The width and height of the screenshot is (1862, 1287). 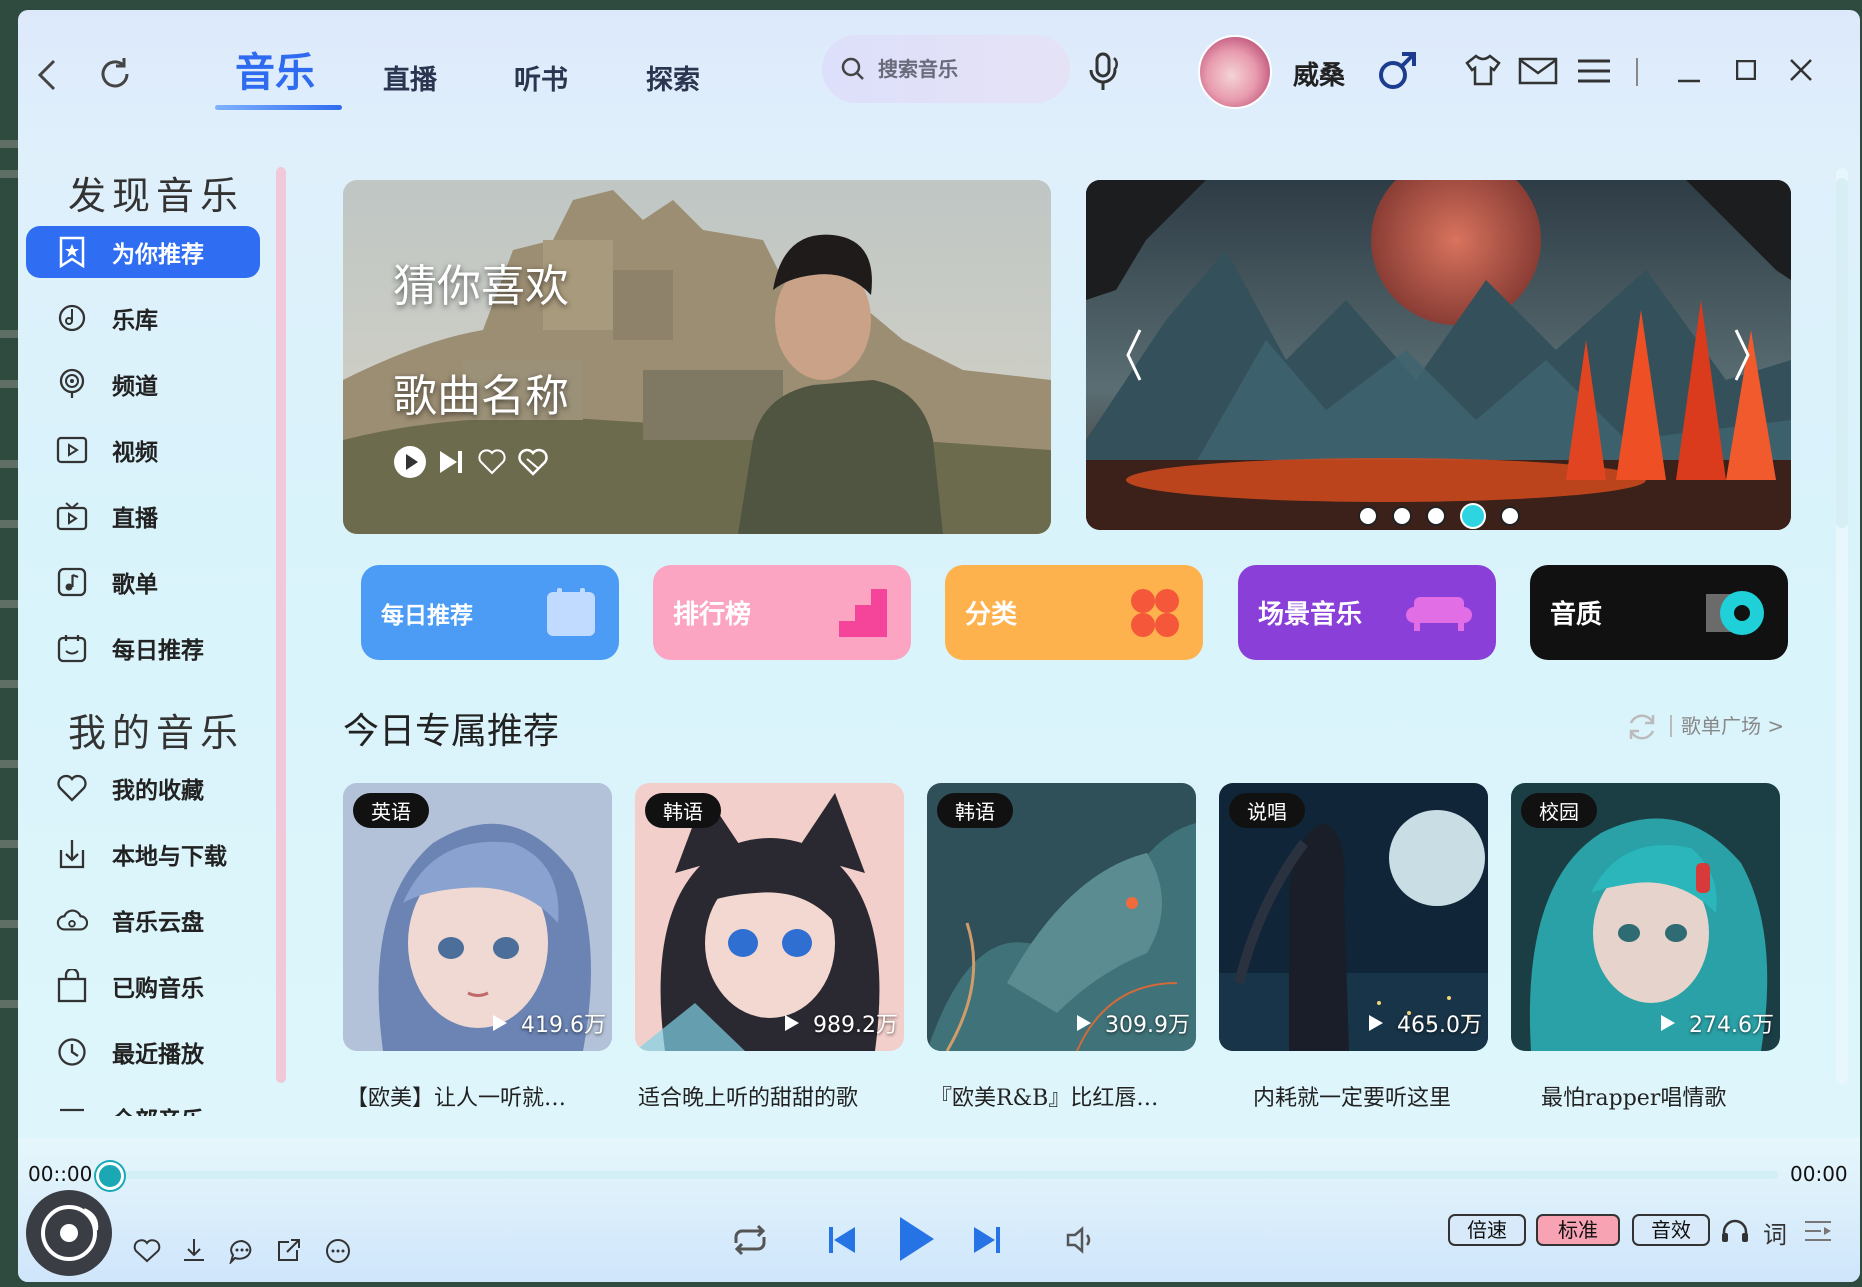 What do you see at coordinates (1732, 724) in the screenshot?
I see `playlist-square-link: 歌单广场 >` at bounding box center [1732, 724].